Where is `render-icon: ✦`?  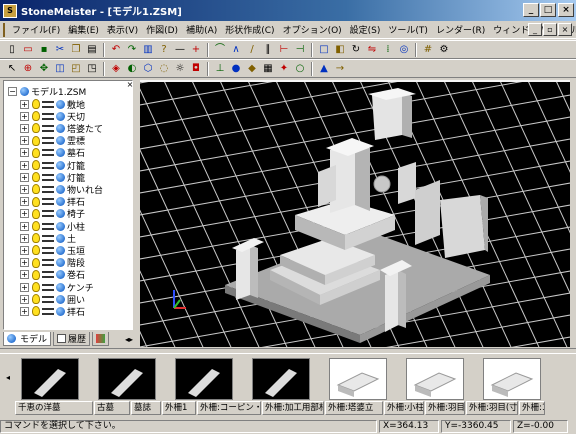
render-icon: ✦ is located at coordinates (284, 69).